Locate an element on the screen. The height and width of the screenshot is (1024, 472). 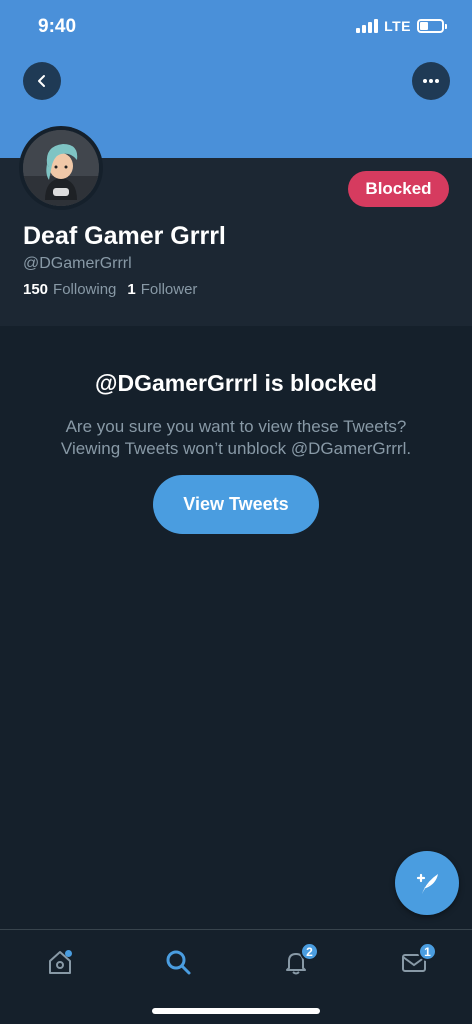
status-indicators: LTE is located at coordinates (401, 26).